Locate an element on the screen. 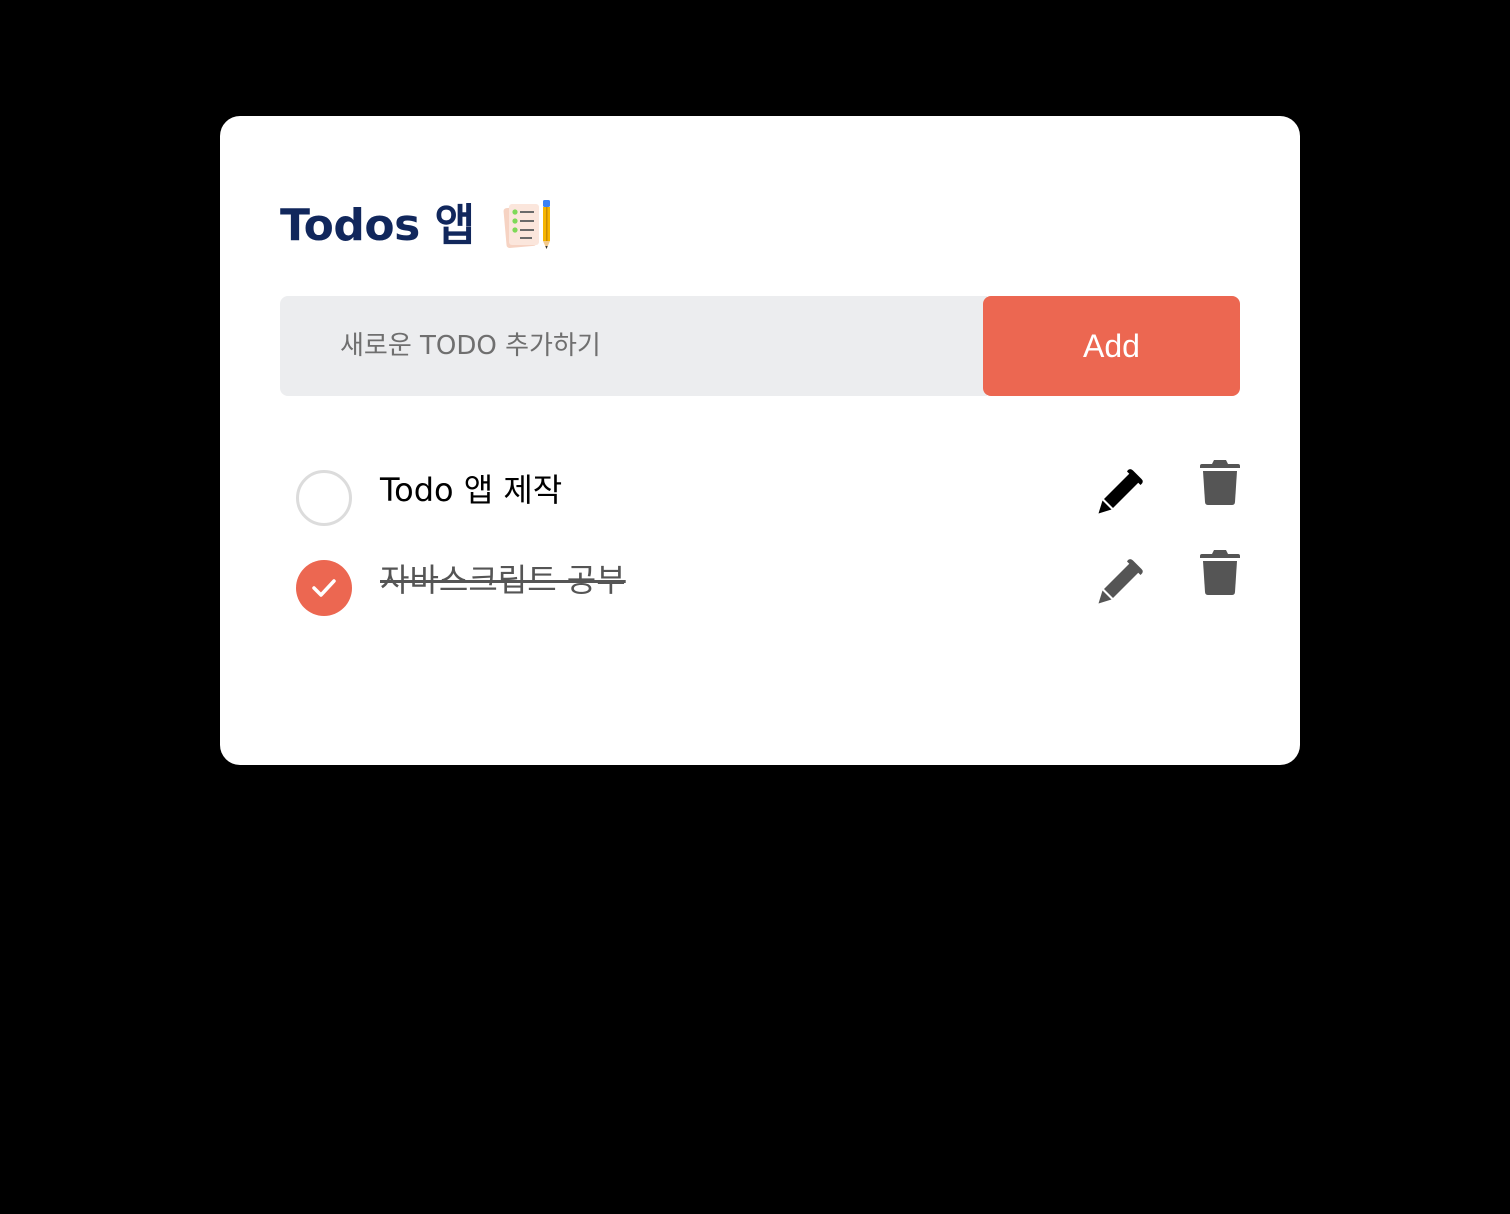 The height and width of the screenshot is (1214, 1510). header: Todos 앱 is located at coordinates (419, 226).